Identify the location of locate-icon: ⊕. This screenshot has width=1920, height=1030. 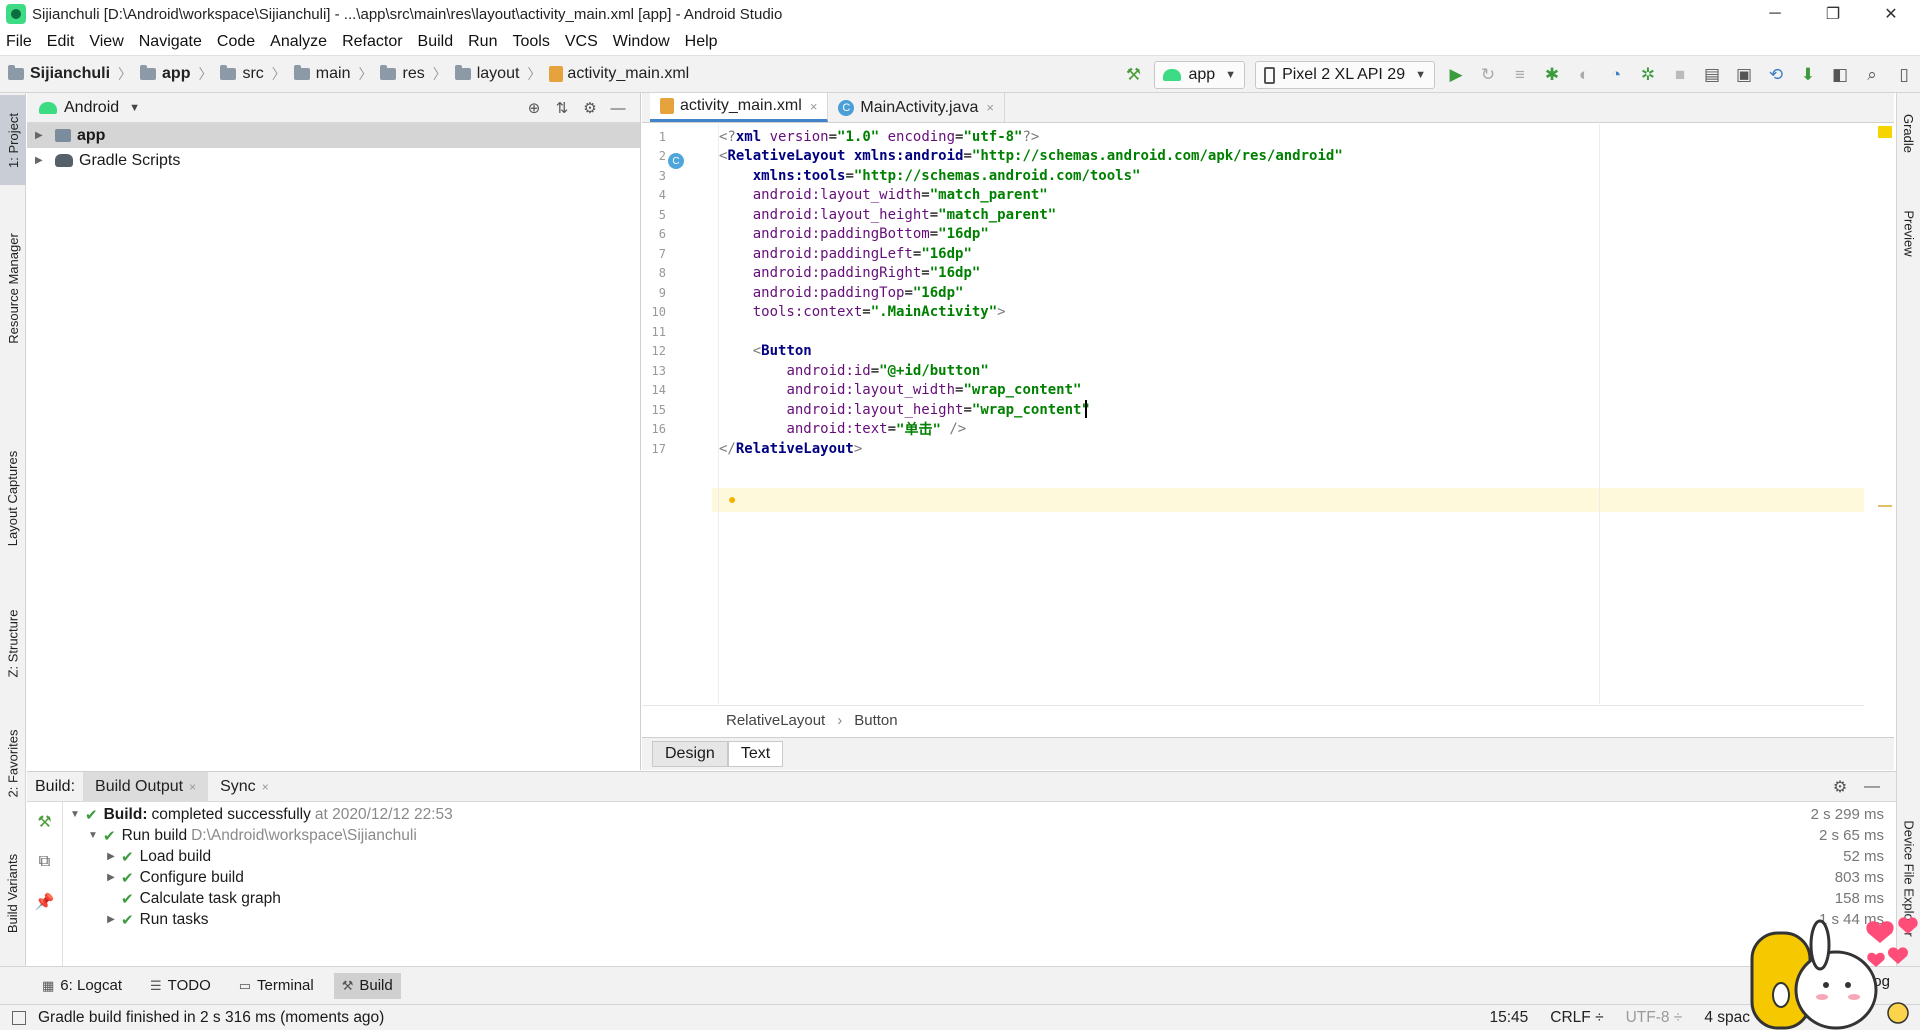
(534, 108).